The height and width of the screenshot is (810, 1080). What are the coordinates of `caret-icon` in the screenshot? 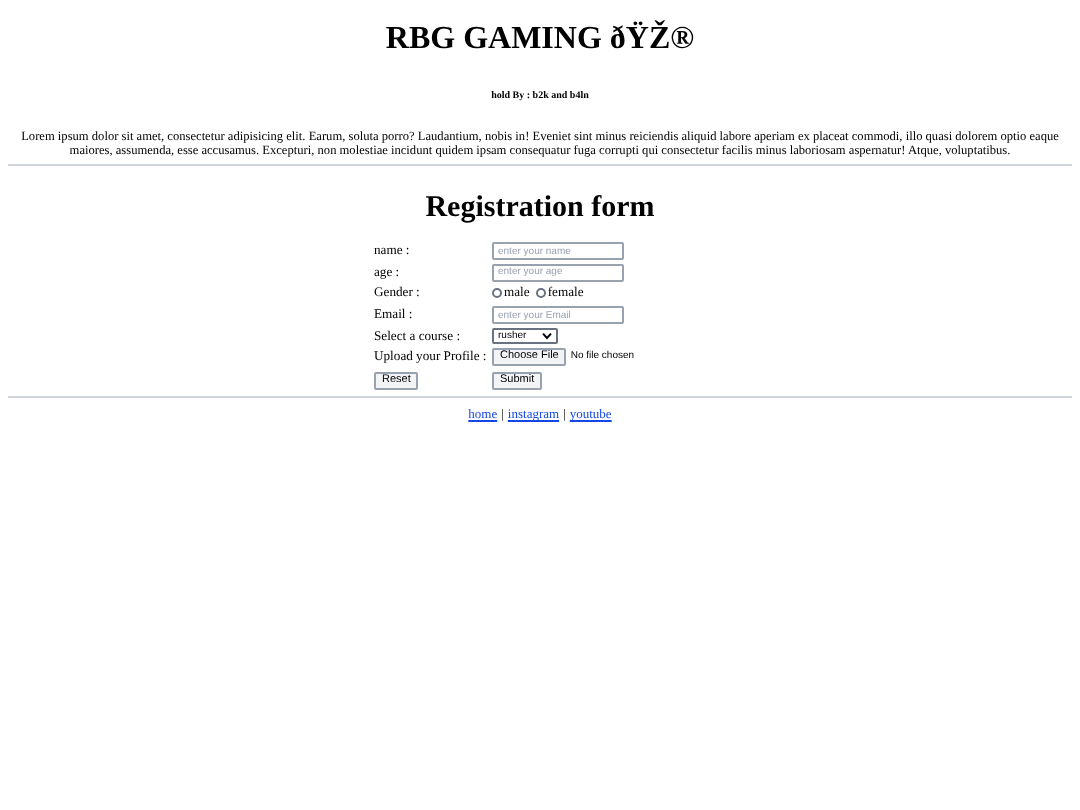 It's located at (547, 336).